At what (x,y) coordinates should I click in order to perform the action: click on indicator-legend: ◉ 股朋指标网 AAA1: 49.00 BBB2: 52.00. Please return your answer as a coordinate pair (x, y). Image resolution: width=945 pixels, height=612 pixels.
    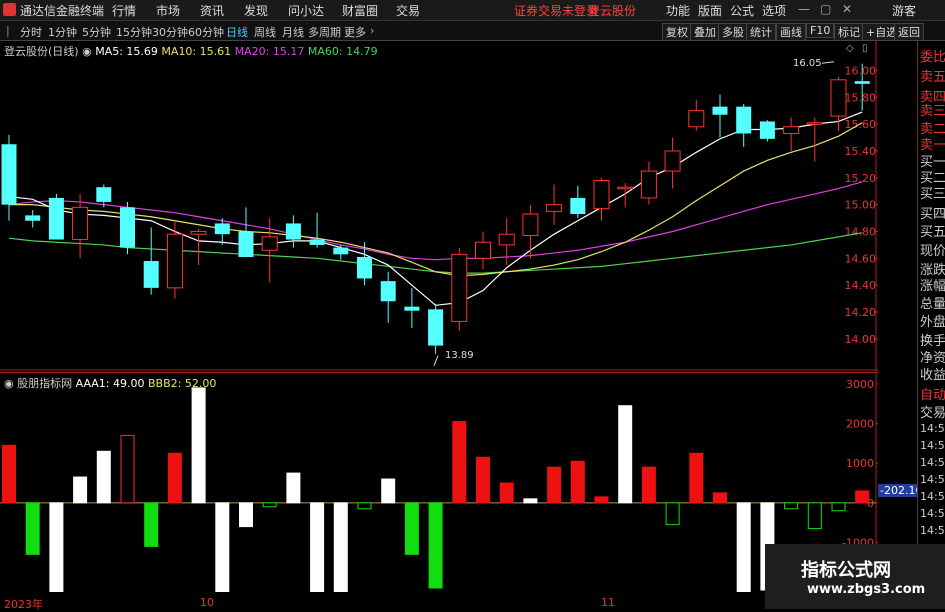
    Looking at the image, I should click on (110, 383).